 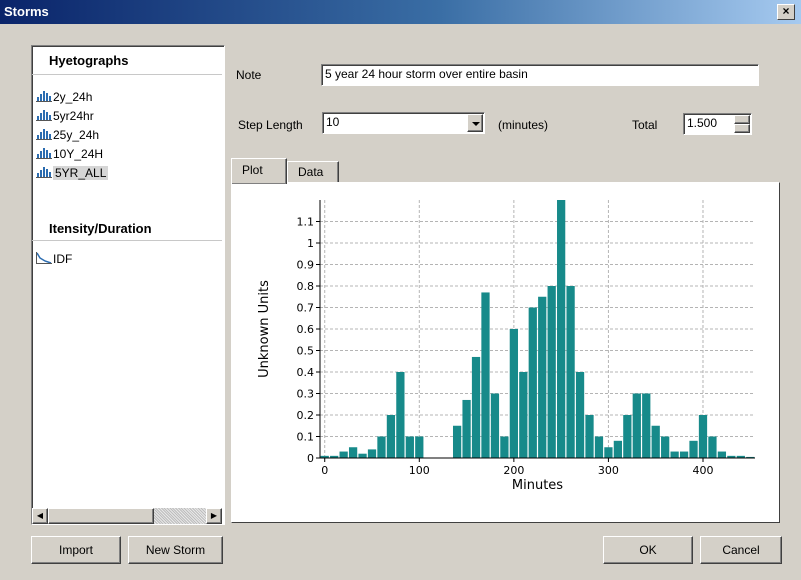 What do you see at coordinates (419, 470) in the screenshot?
I see `x-tick-label: 100` at bounding box center [419, 470].